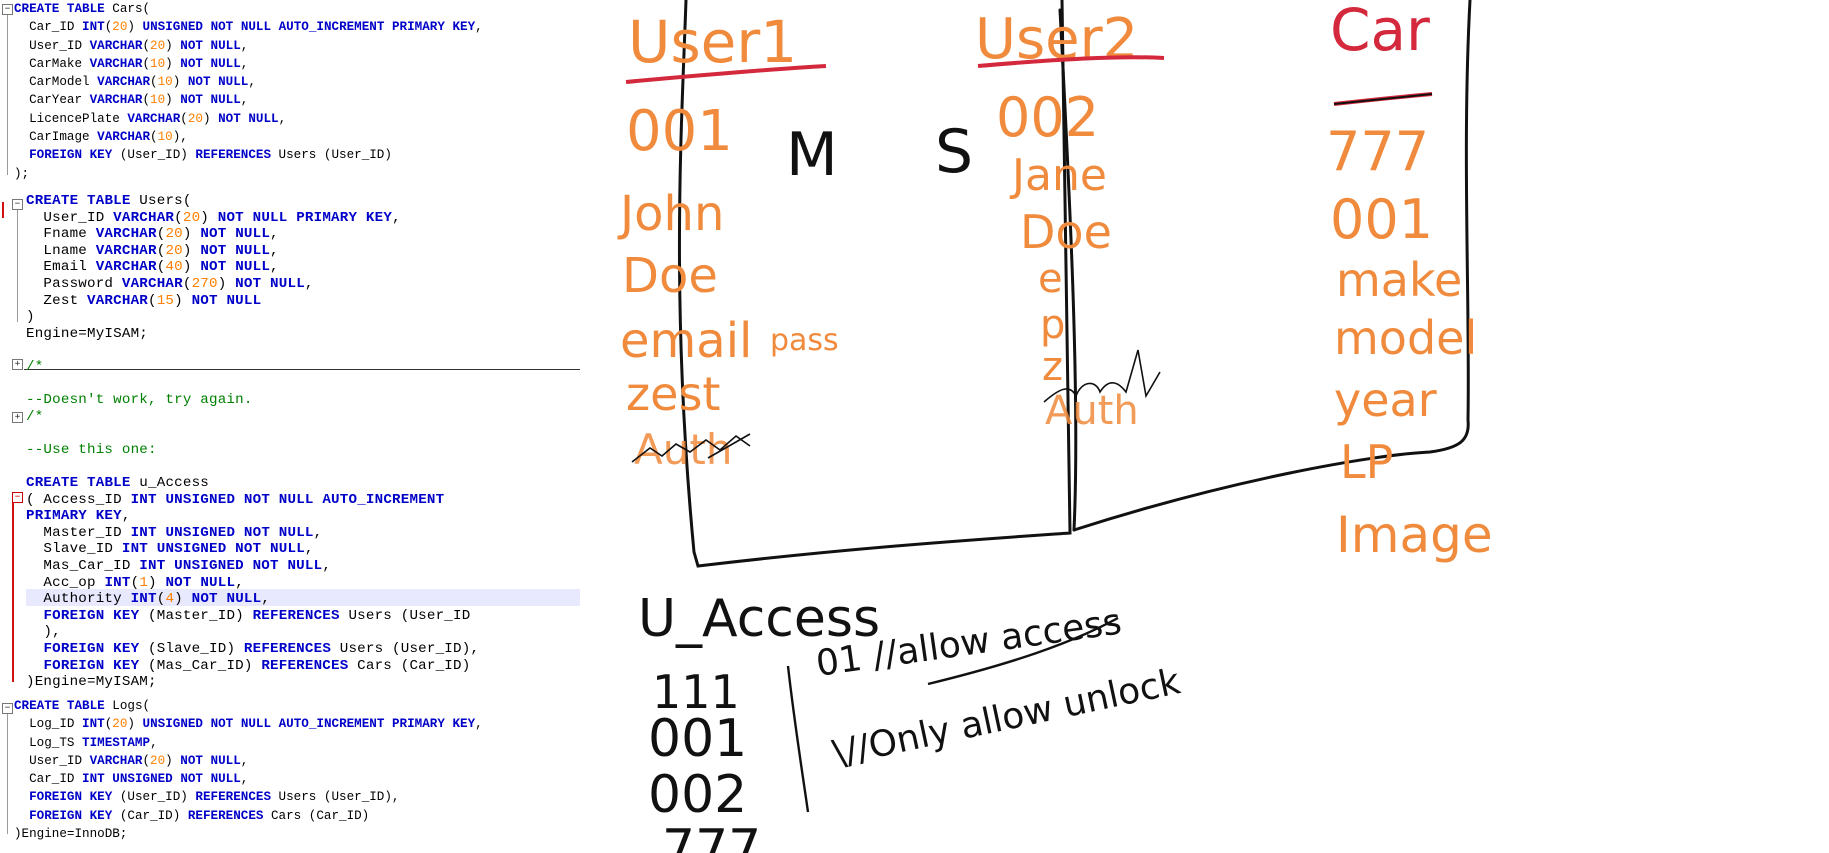  What do you see at coordinates (248, 743) in the screenshot?
I see `code-line: Log_TS TIMESTAMP,` at bounding box center [248, 743].